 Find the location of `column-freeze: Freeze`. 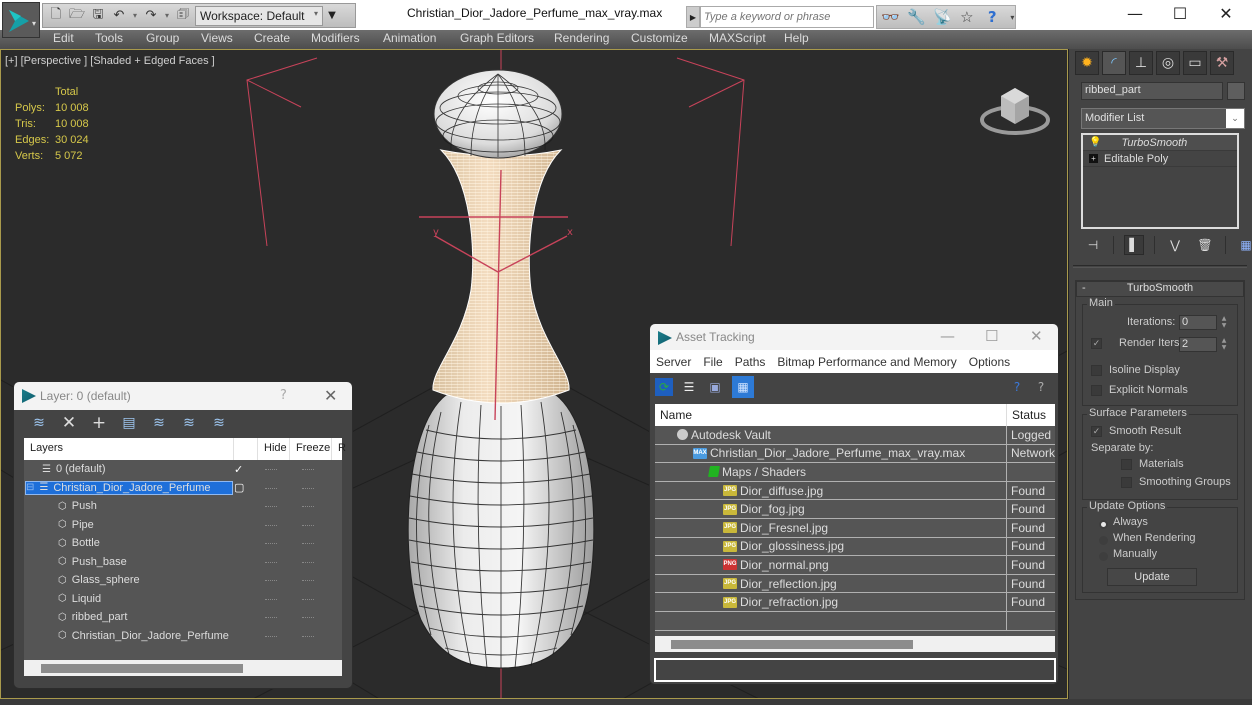

column-freeze: Freeze is located at coordinates (311, 449).